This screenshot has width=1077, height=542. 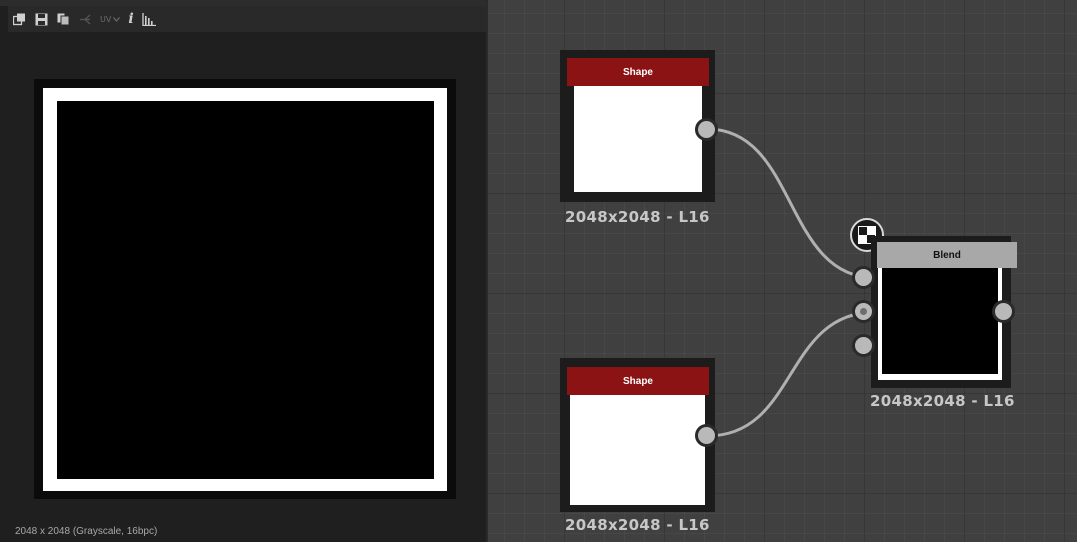 I want to click on uv-label: UV, so click(x=106, y=19).